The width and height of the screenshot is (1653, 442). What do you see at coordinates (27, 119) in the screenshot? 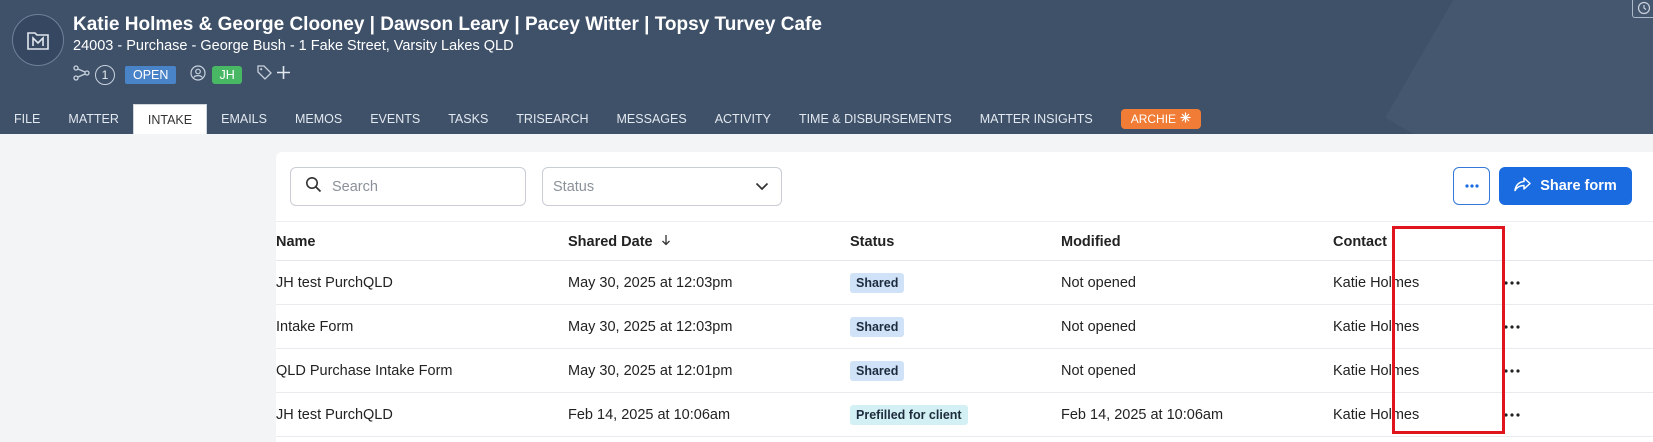
I see `tab-file: FILE` at bounding box center [27, 119].